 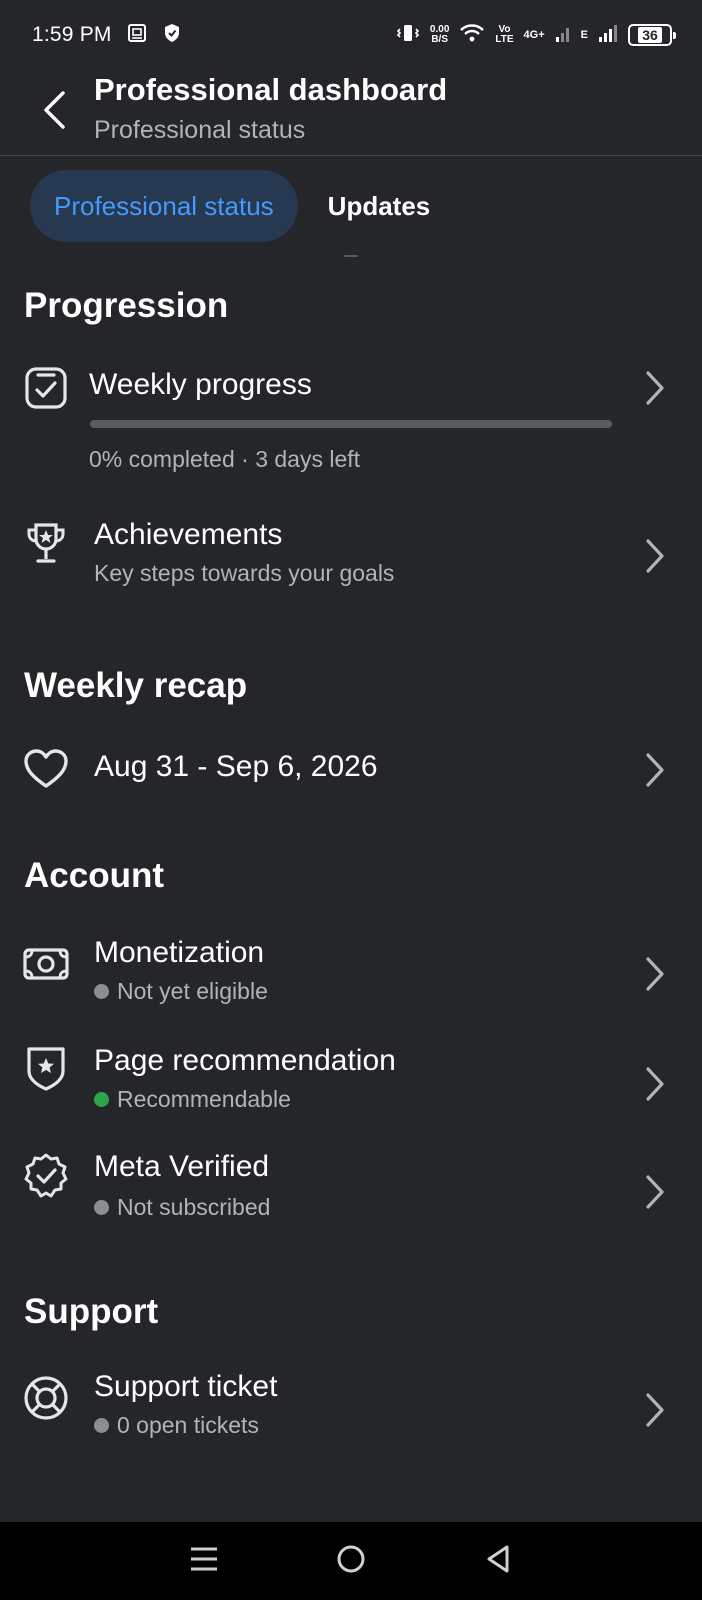 I want to click on home-circle-icon, so click(x=351, y=1561).